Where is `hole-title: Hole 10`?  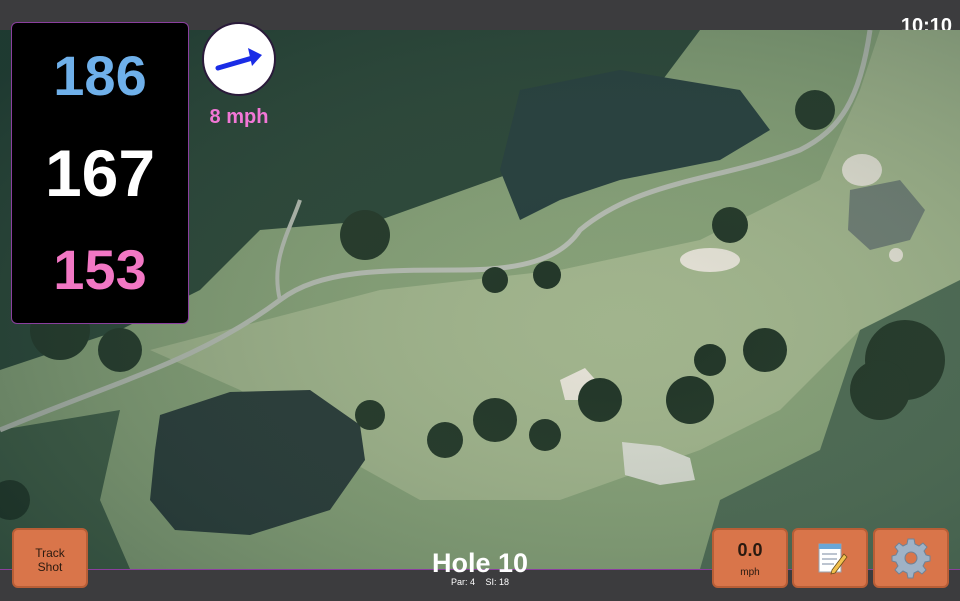 hole-title: Hole 10 is located at coordinates (480, 563).